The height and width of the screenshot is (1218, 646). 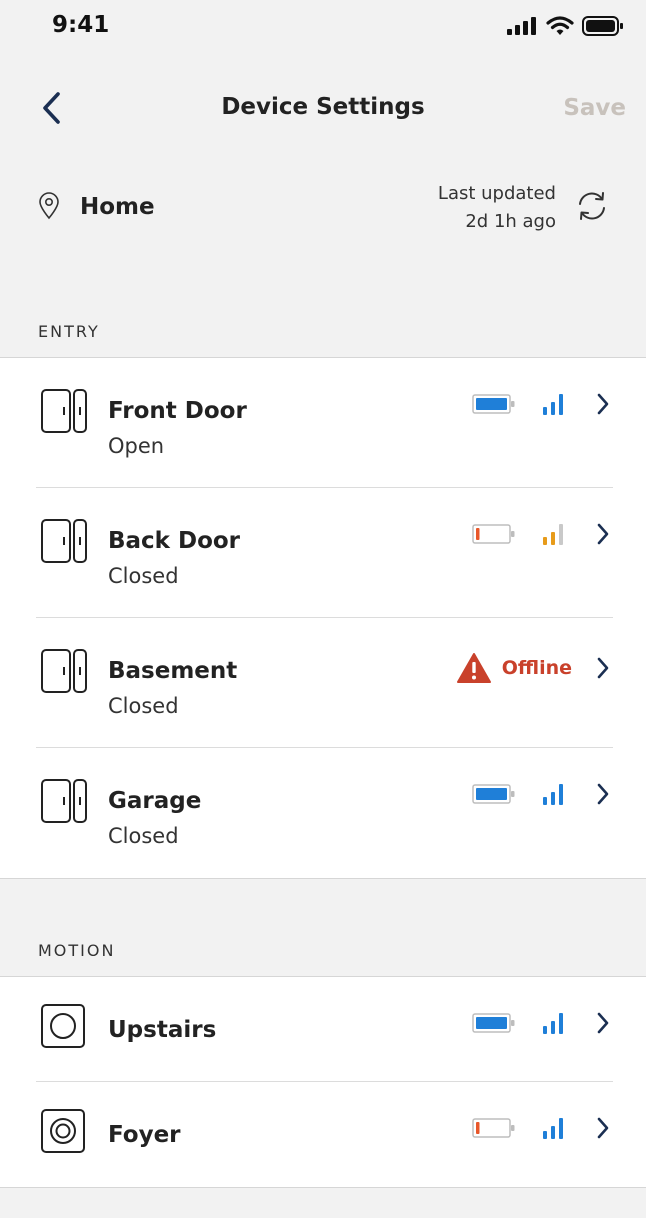 What do you see at coordinates (496, 193) in the screenshot?
I see `last-updated-label: Last updated` at bounding box center [496, 193].